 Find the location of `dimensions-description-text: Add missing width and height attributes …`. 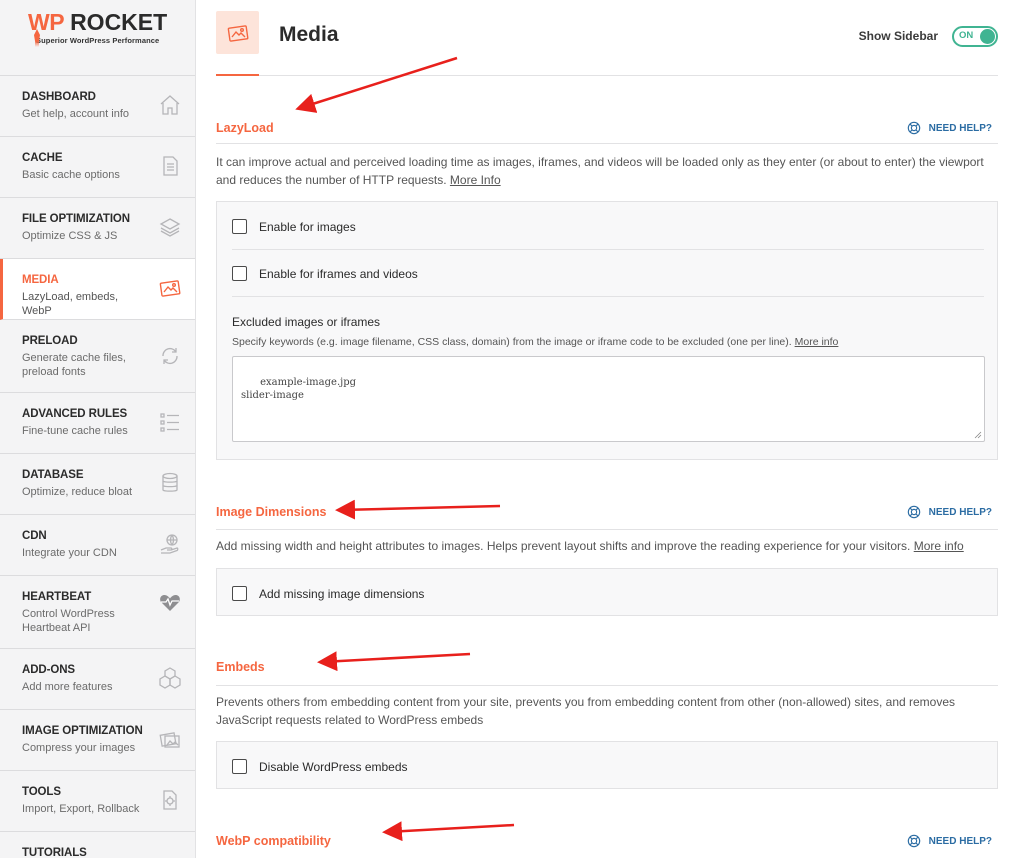

dimensions-description-text: Add missing width and height attributes … is located at coordinates (563, 546).